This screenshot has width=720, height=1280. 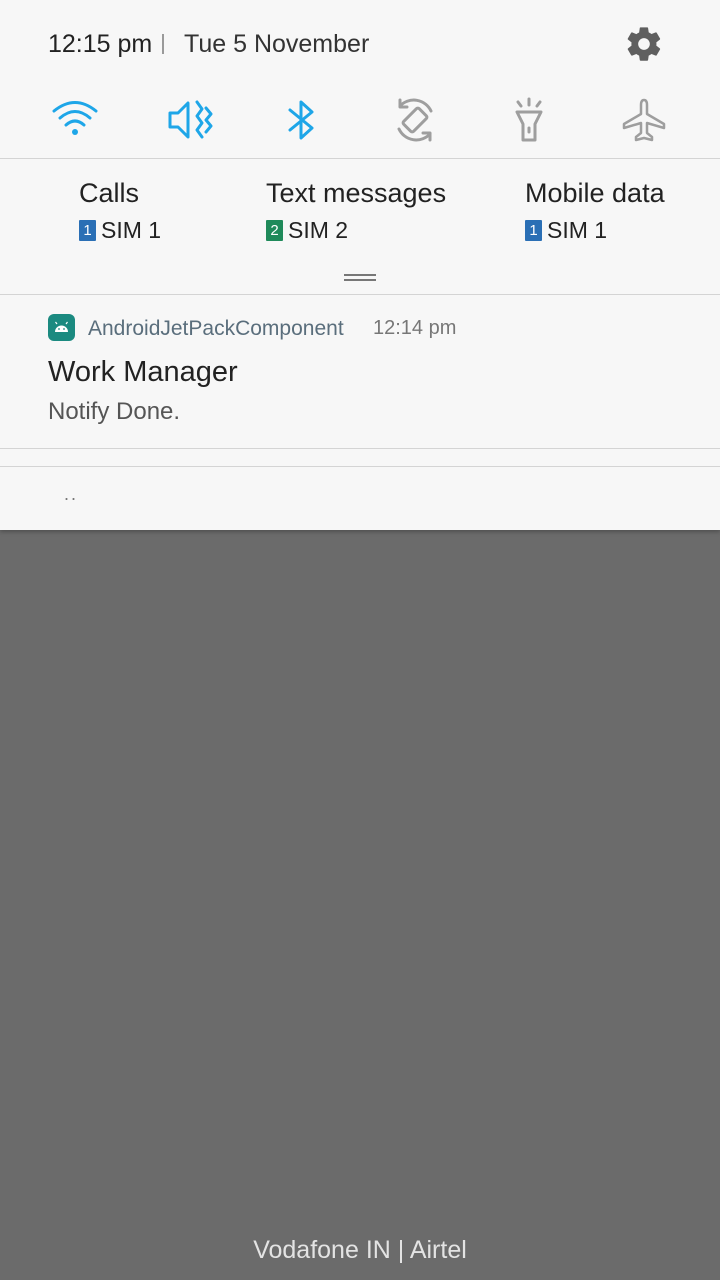 I want to click on sim-calls-title: Calls, so click(x=109, y=193).